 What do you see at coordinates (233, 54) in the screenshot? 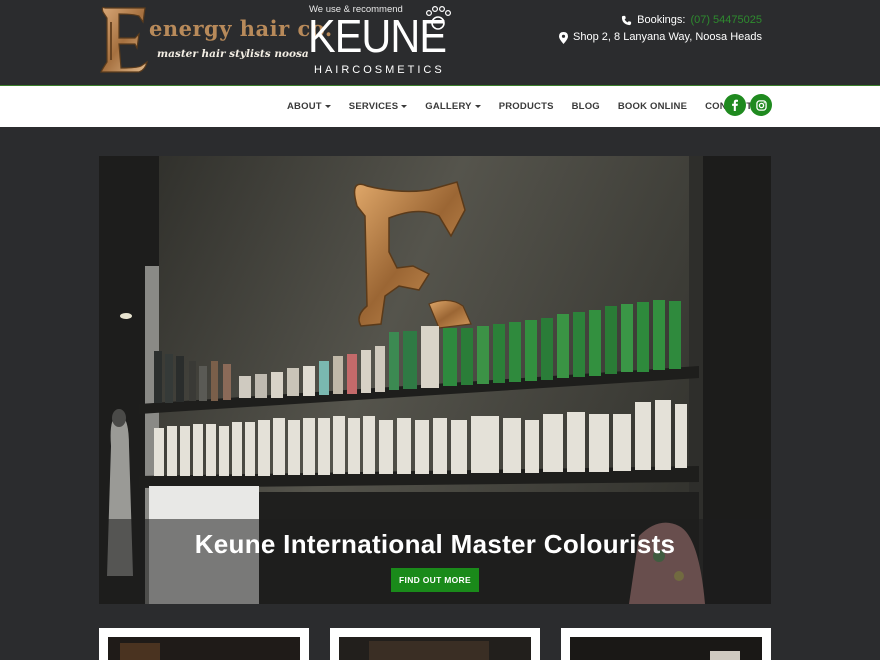
I see `logo-tagline: master hair stylists noosa` at bounding box center [233, 54].